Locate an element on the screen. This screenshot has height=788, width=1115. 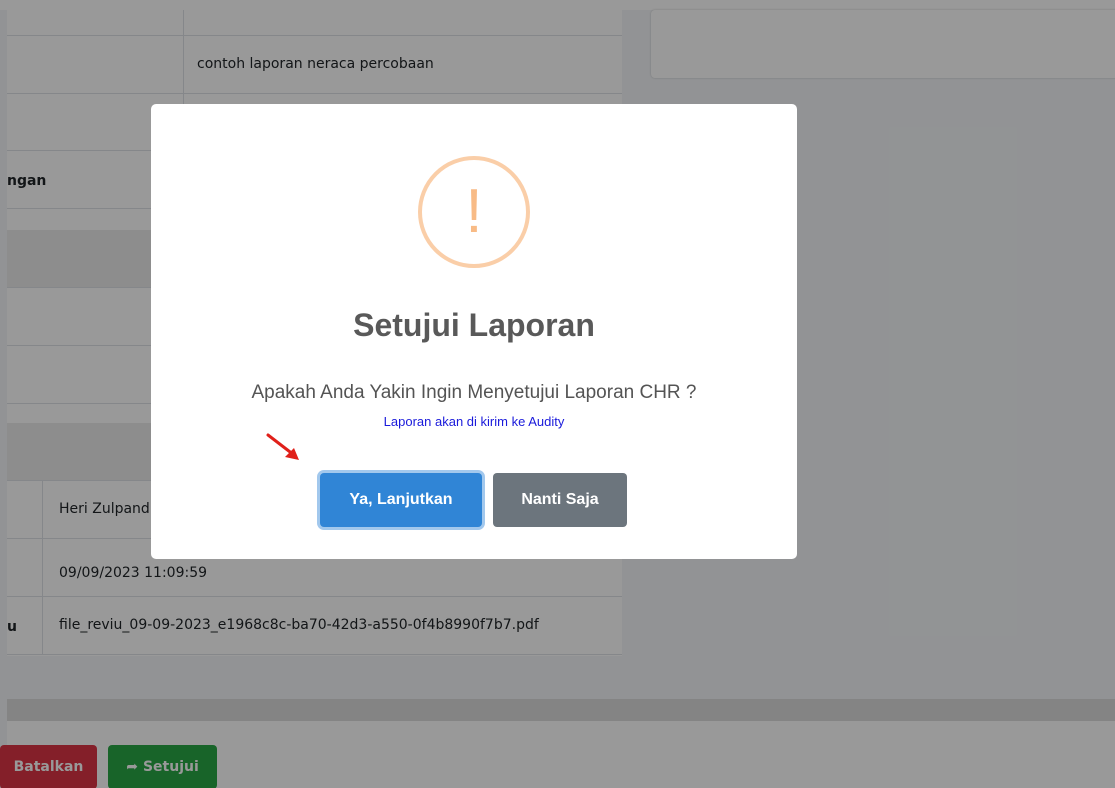
dialog-note: Laporan akan di kirim ke Audity is located at coordinates (474, 421).